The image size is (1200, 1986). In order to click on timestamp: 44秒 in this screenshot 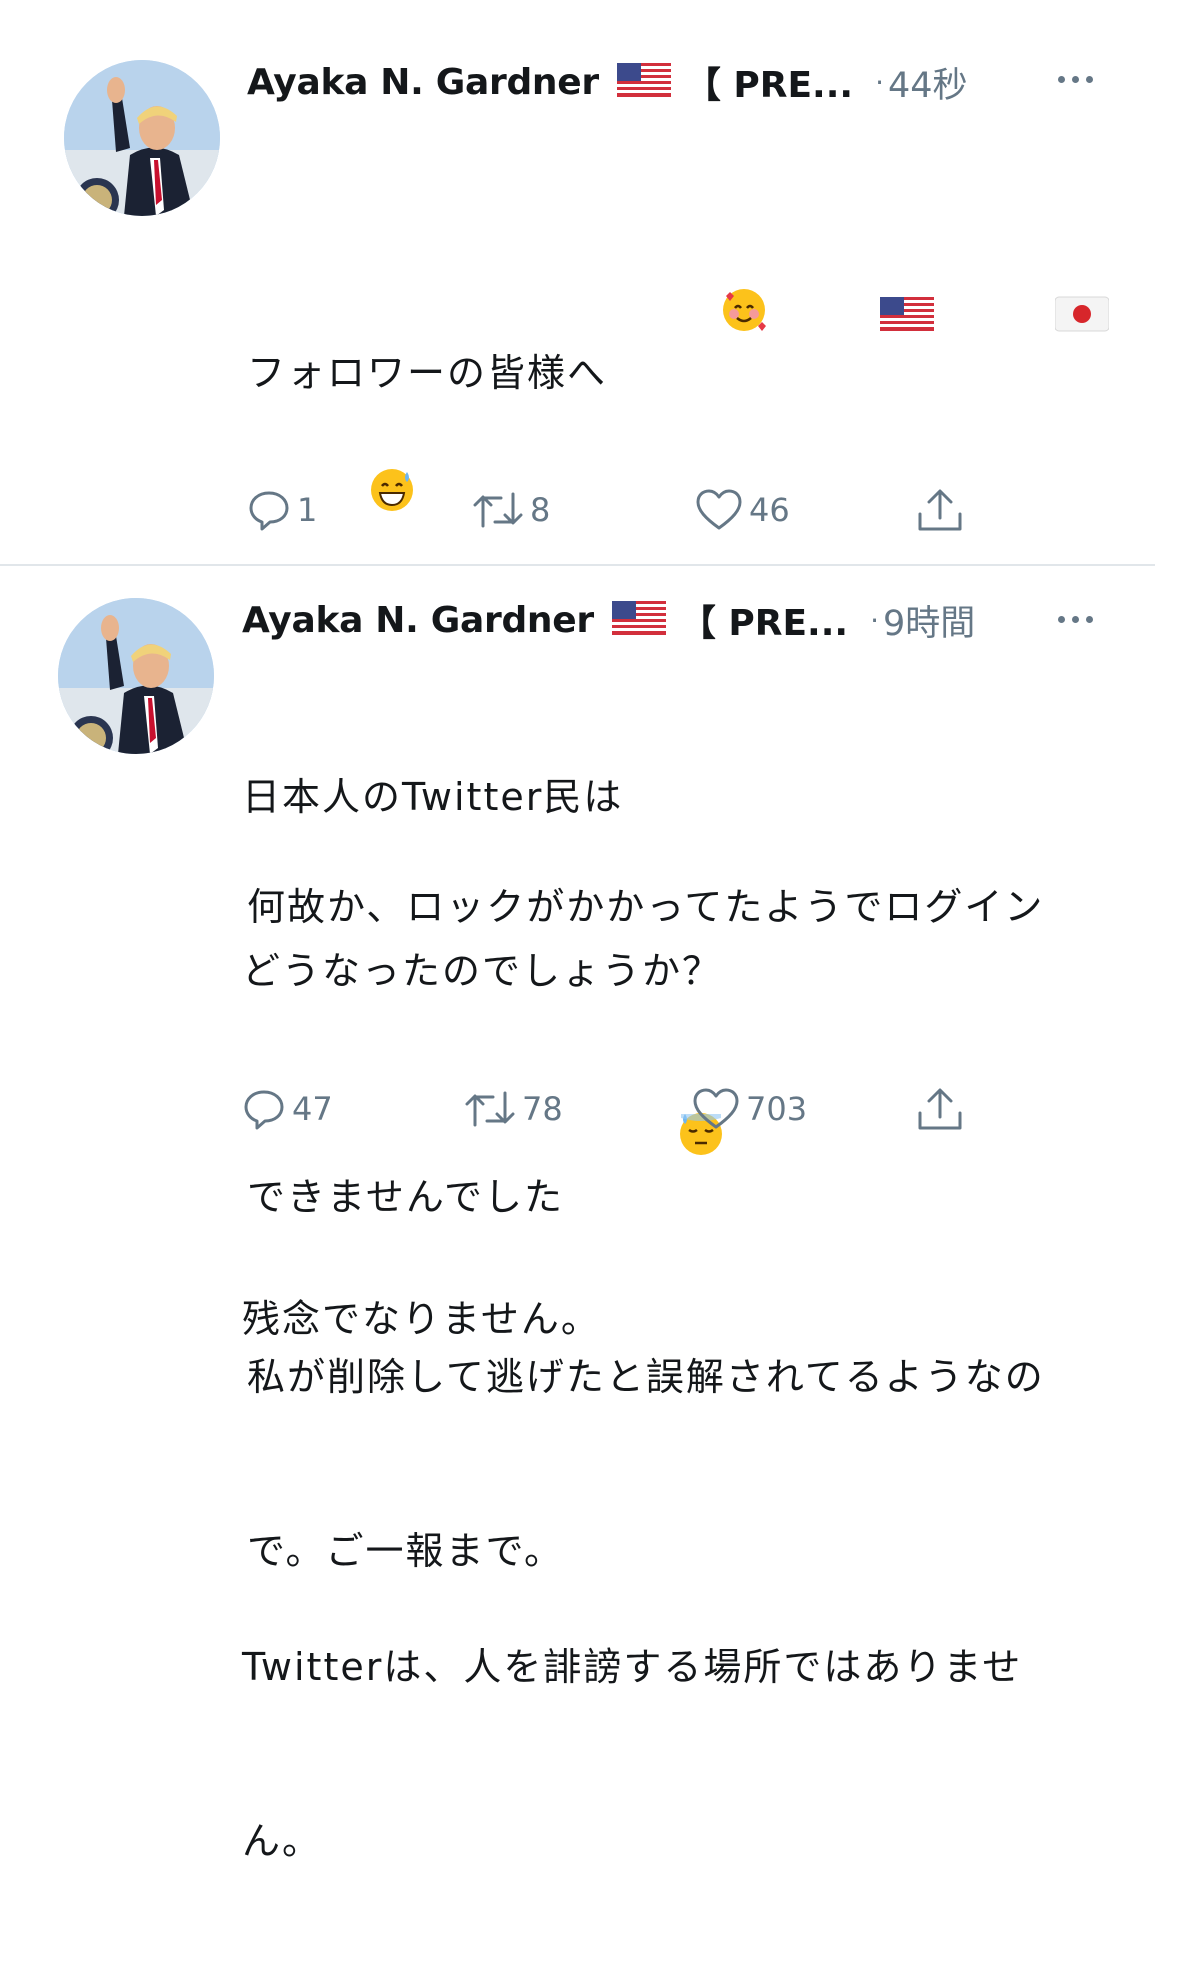, I will do `click(928, 82)`.